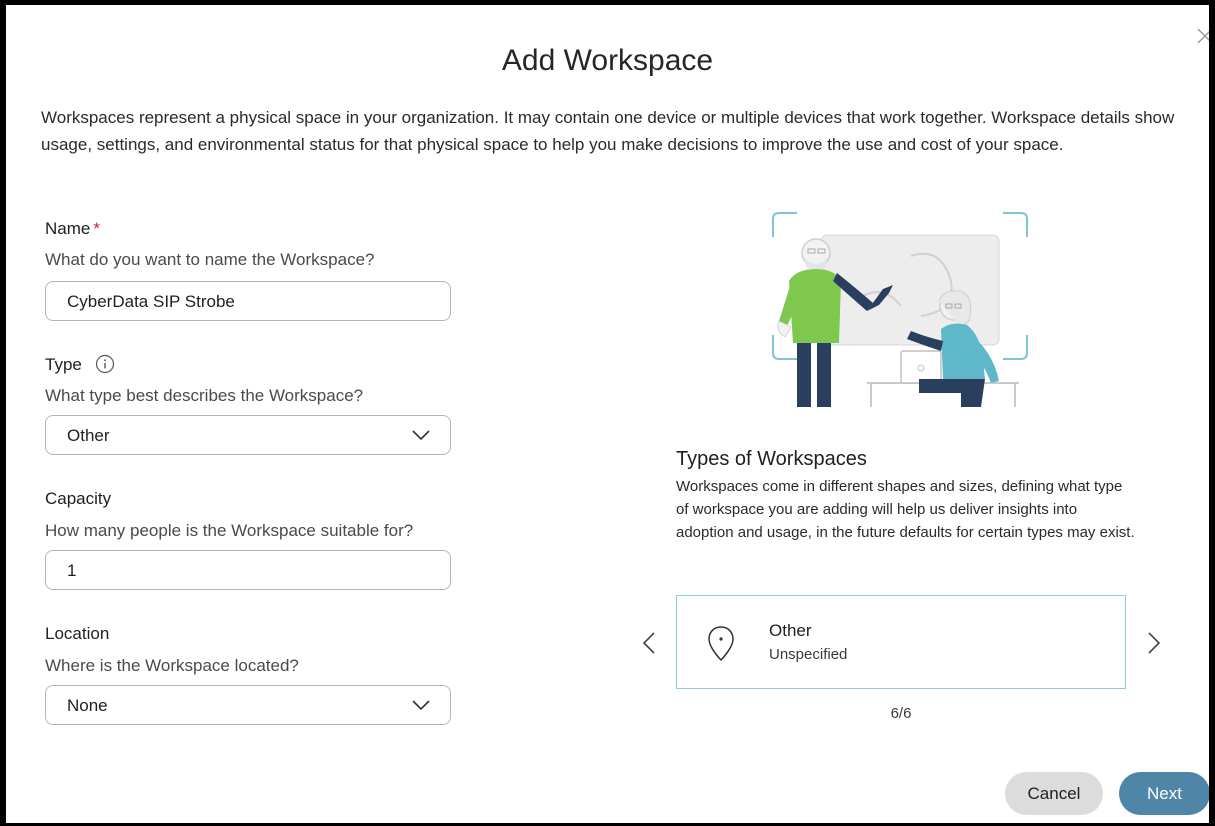 This screenshot has height=826, width=1215. I want to click on type-pager: 6/6, so click(901, 713).